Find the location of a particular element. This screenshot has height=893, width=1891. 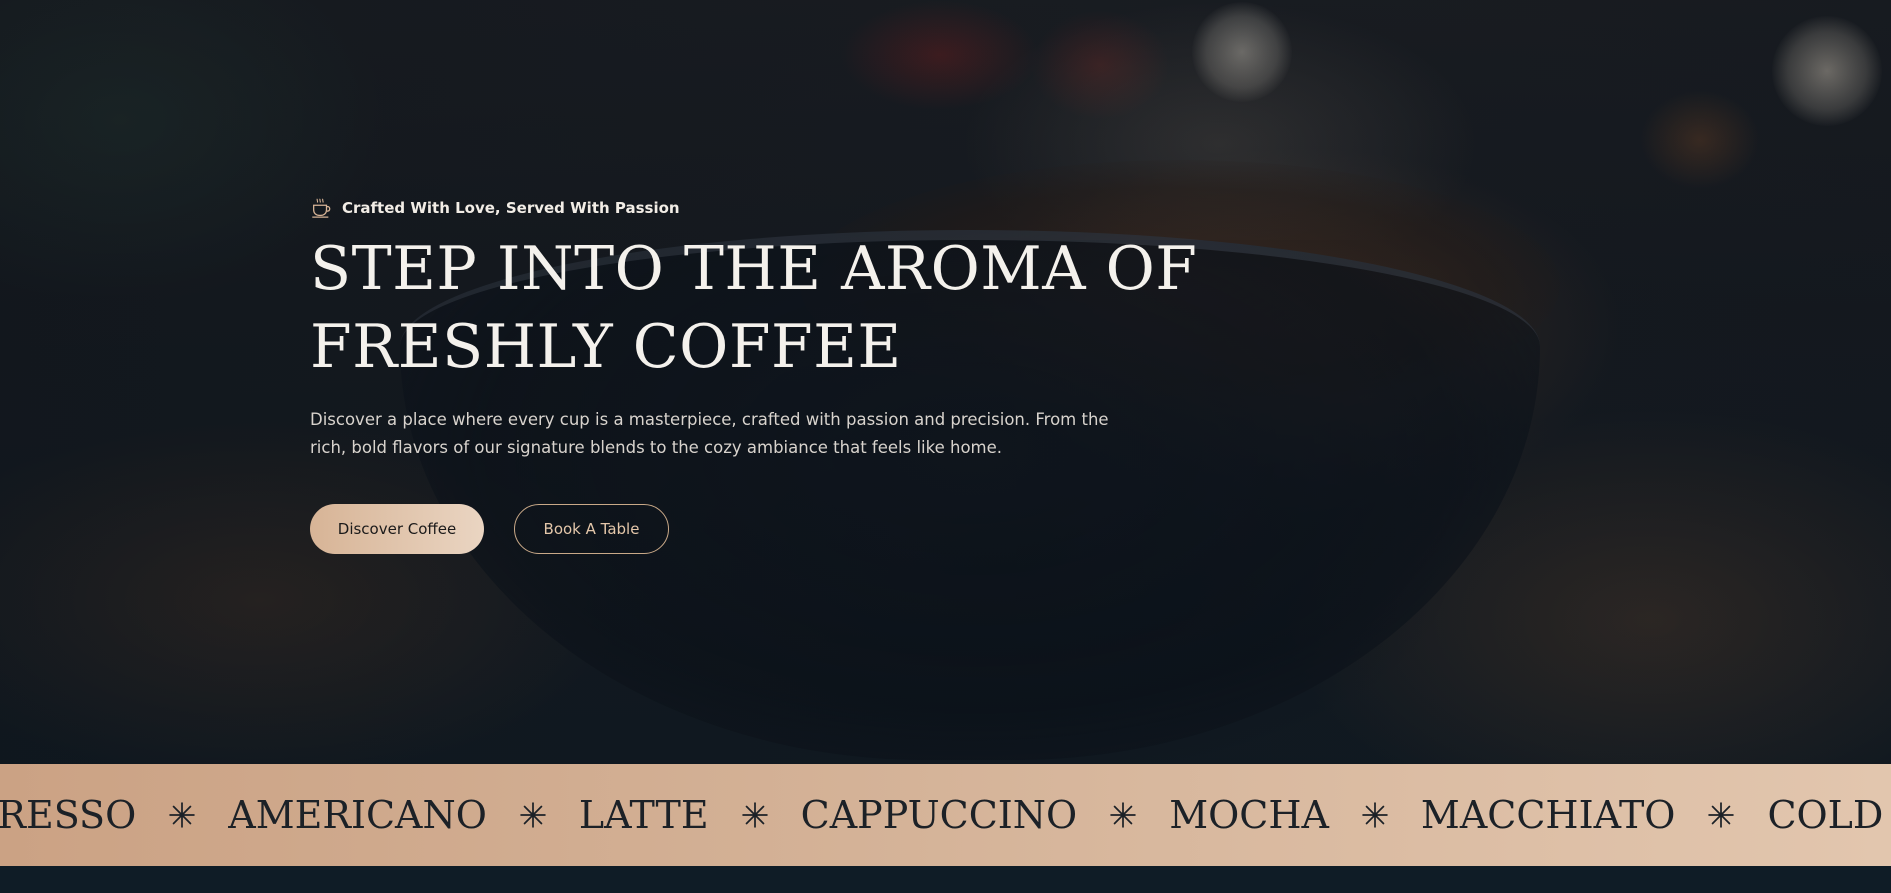

coffee-cup-icon is located at coordinates (321, 208).